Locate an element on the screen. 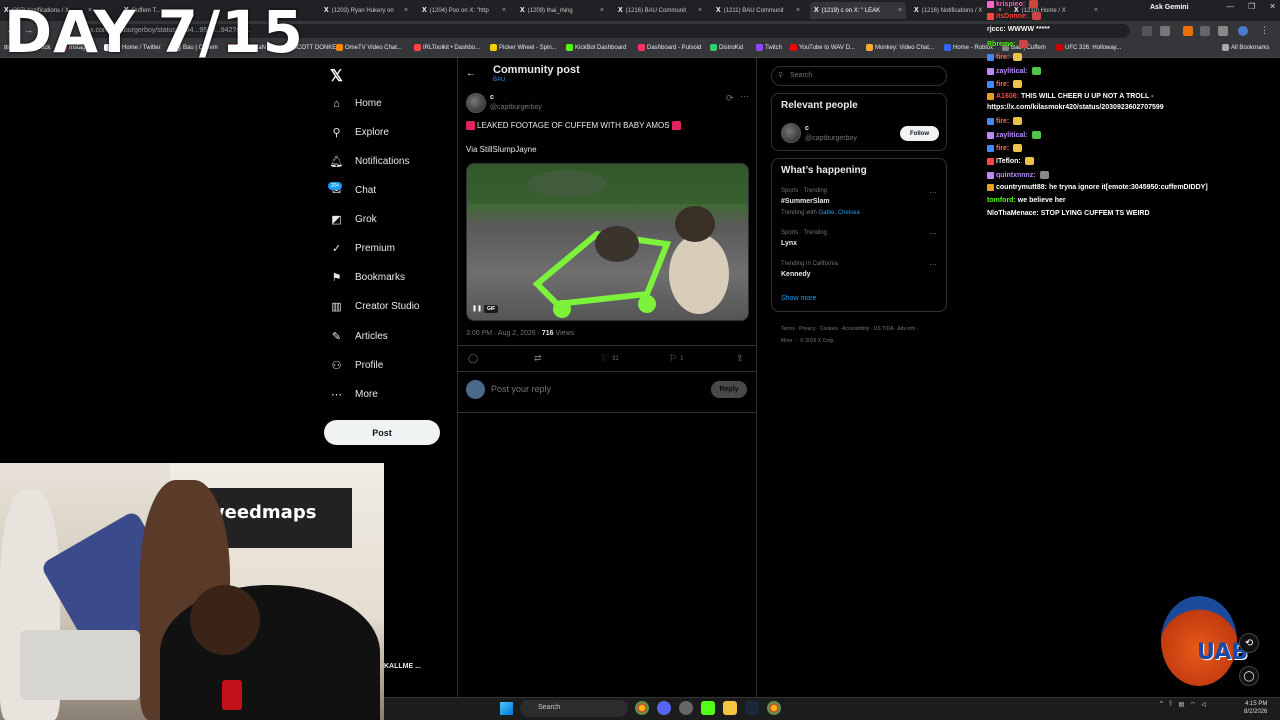 This screenshot has height=720, width=1280. nav-premium: ✓ Premium is located at coordinates (362, 248).